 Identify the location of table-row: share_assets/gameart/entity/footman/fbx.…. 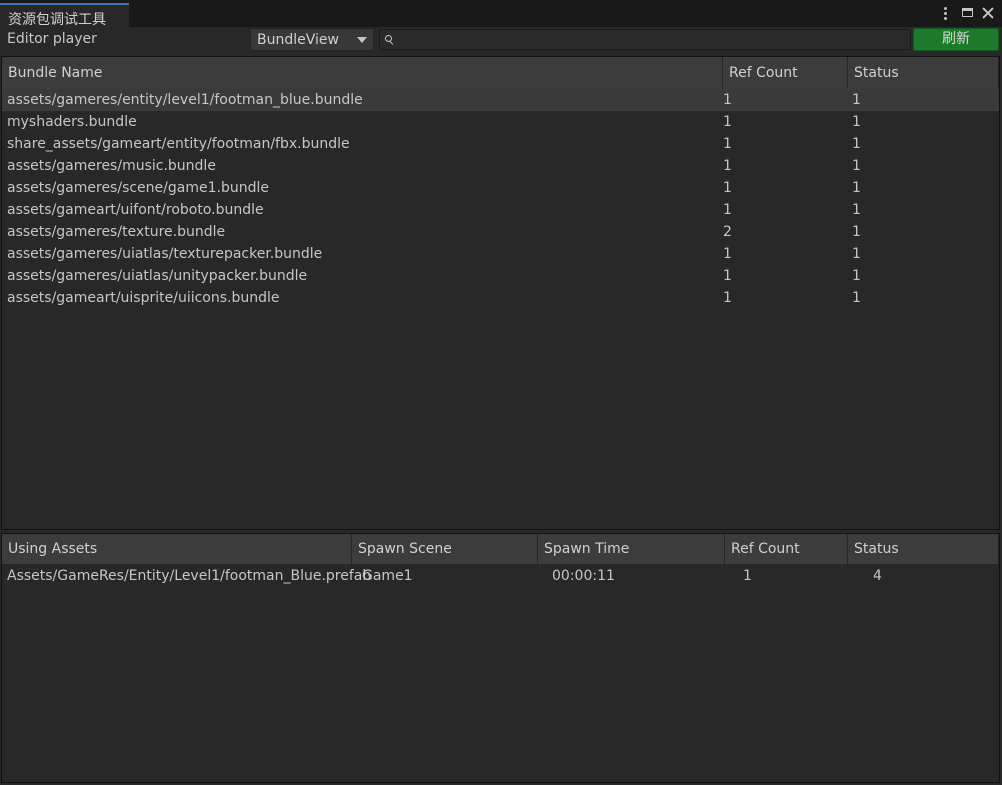
(500, 144).